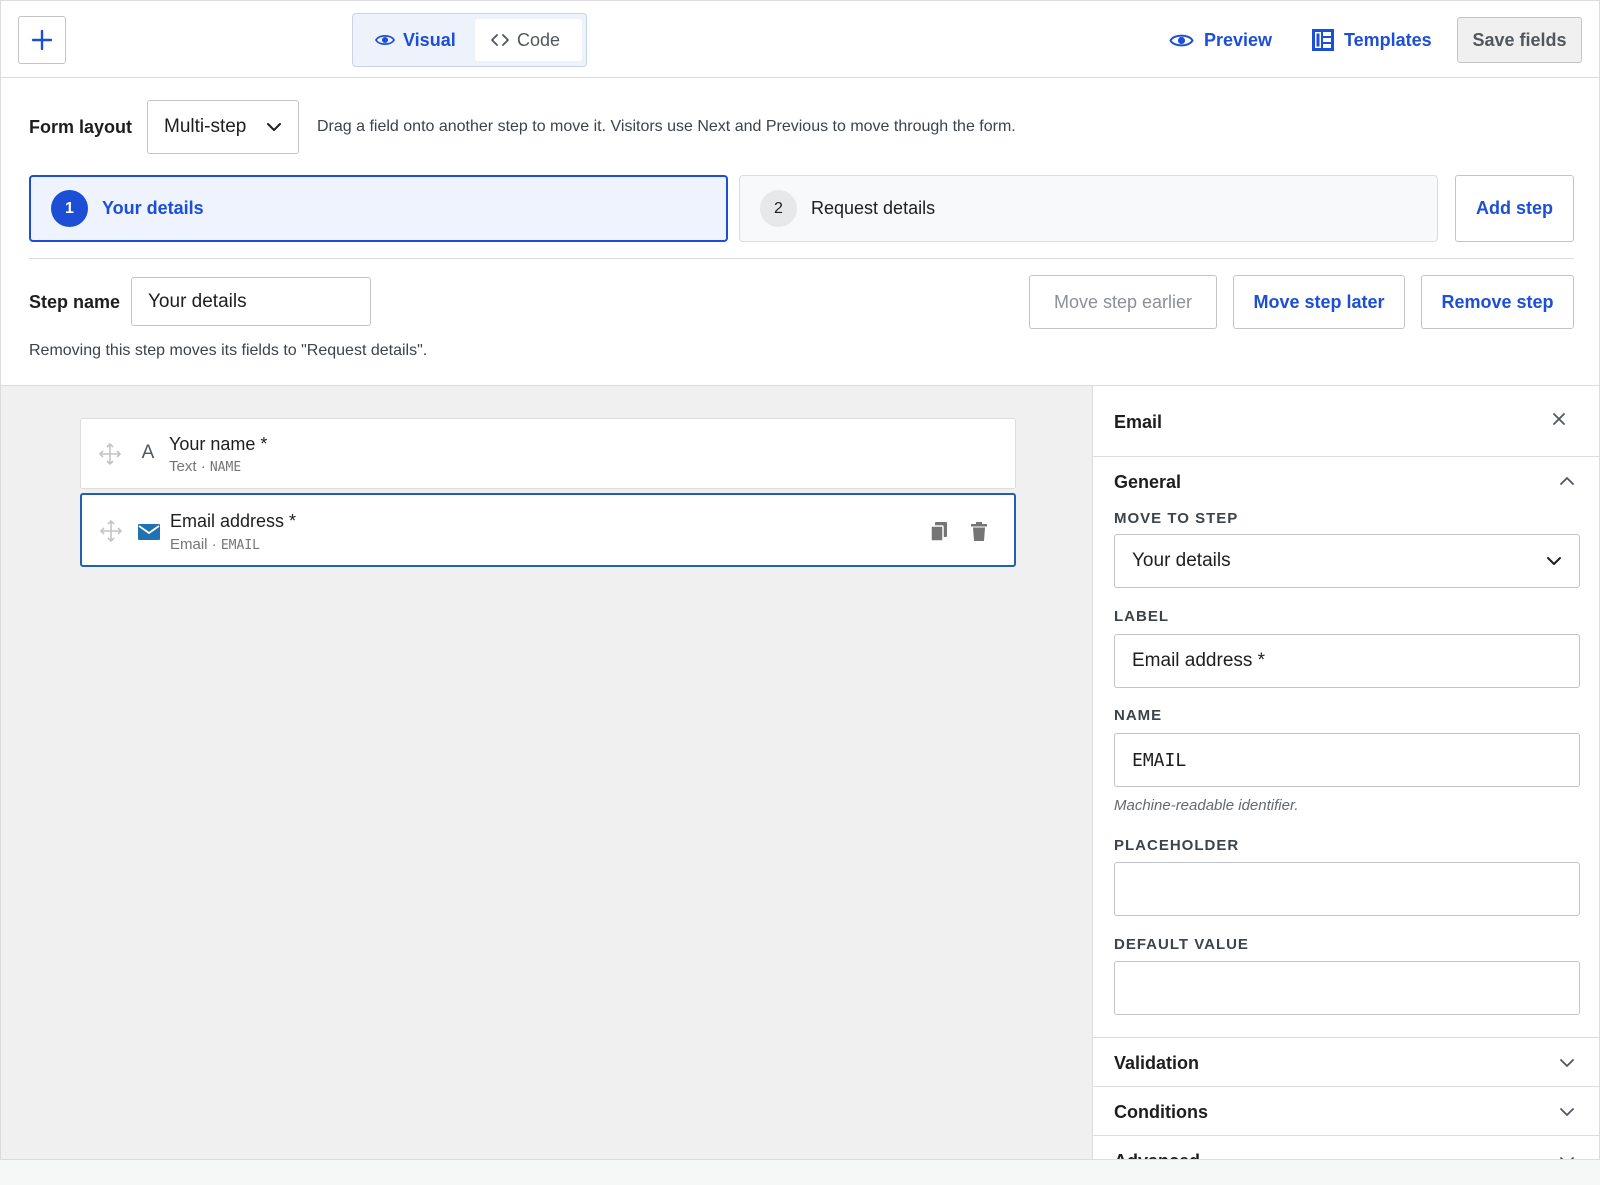  What do you see at coordinates (225, 467) in the screenshot?
I see `field-name: NAME` at bounding box center [225, 467].